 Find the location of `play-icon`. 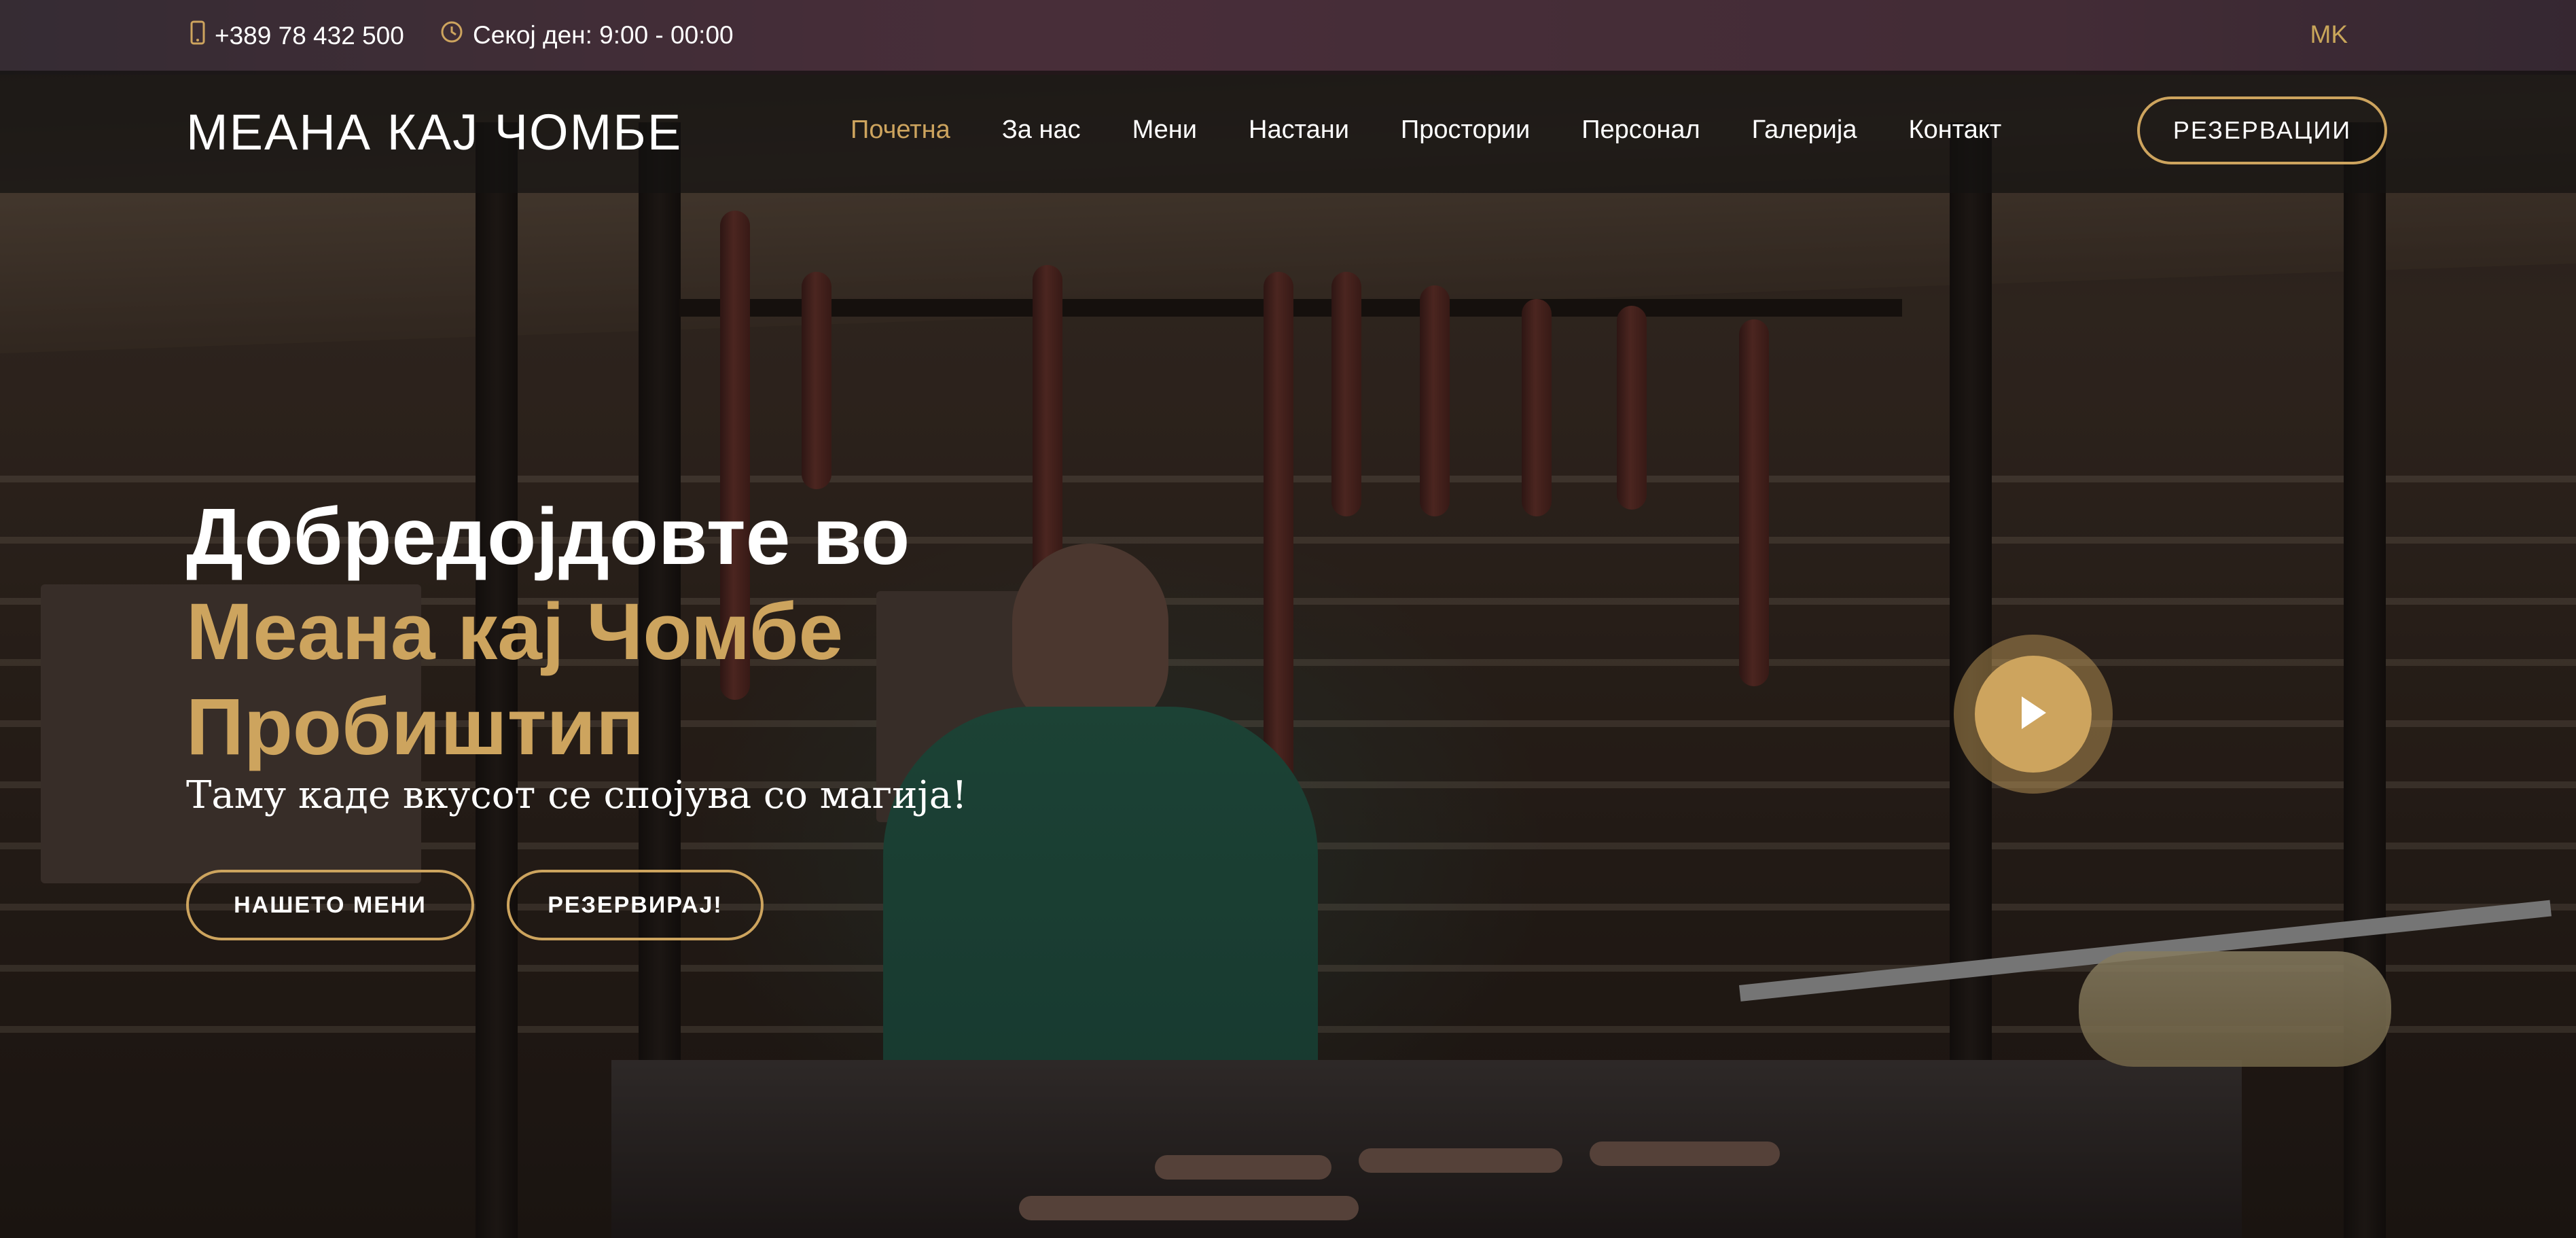

play-icon is located at coordinates (2033, 714).